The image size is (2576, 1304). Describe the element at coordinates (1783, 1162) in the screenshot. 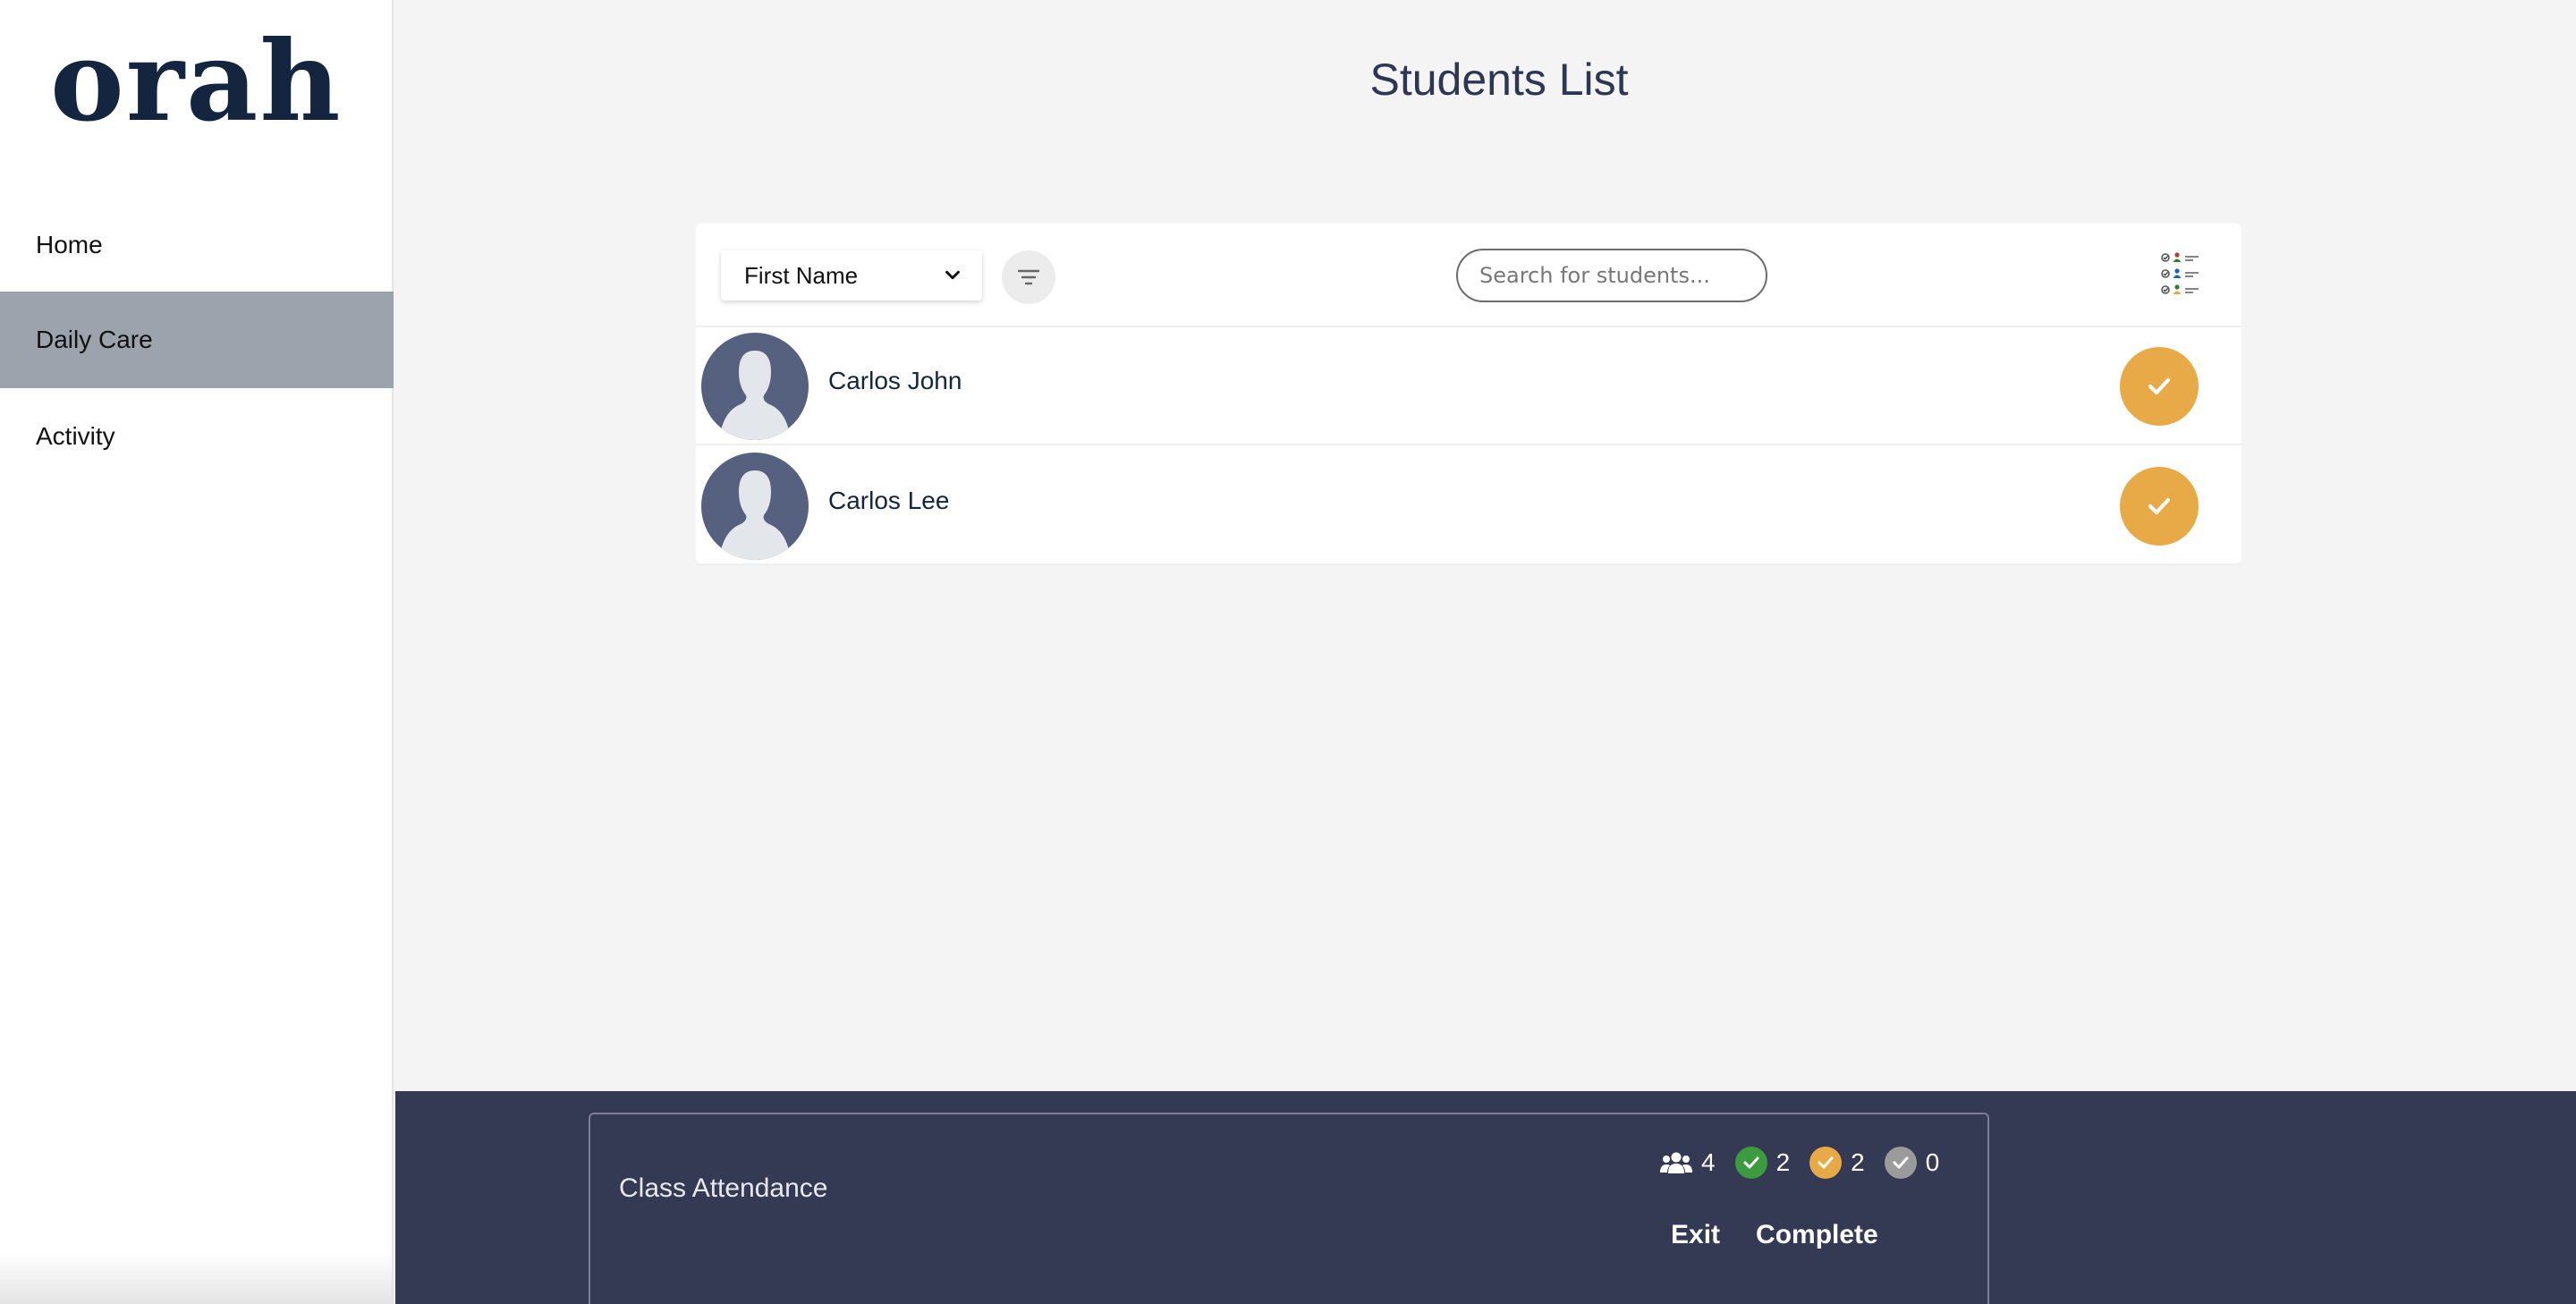

I see `present-count: 2` at that location.